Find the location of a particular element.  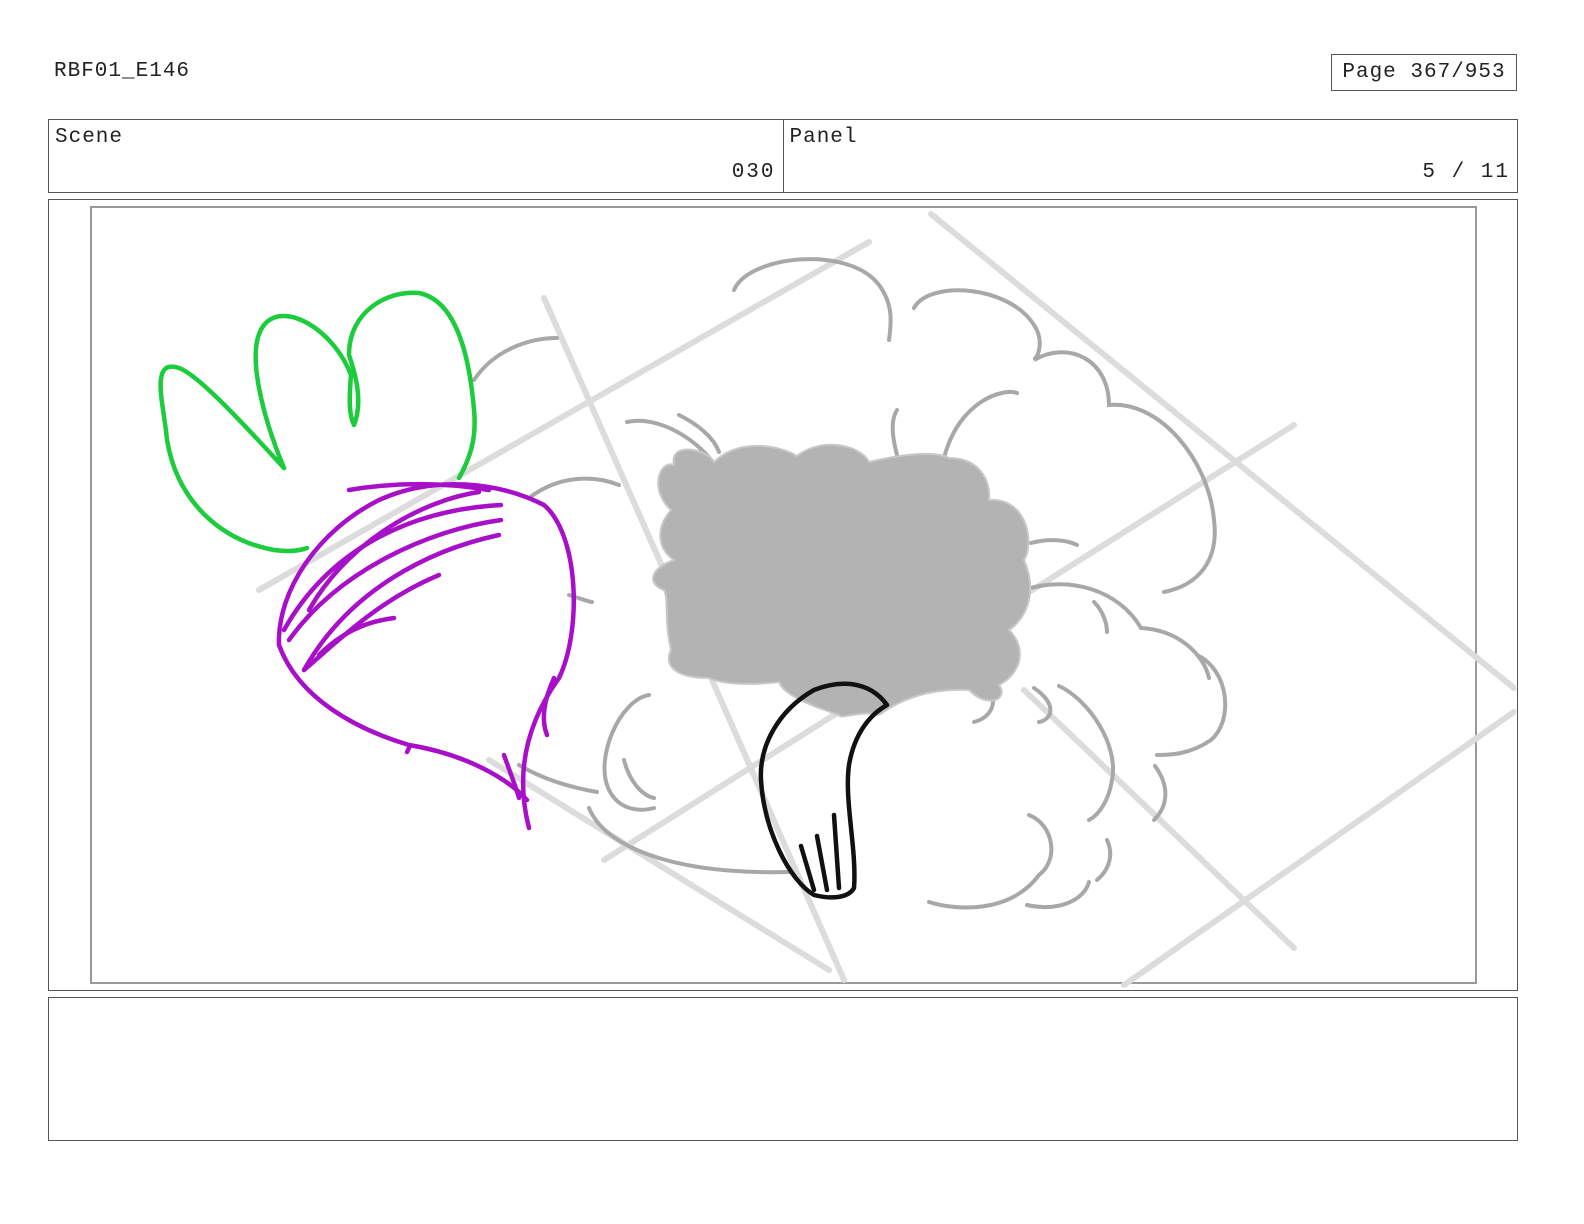

scene-number: 030 is located at coordinates (753, 172).